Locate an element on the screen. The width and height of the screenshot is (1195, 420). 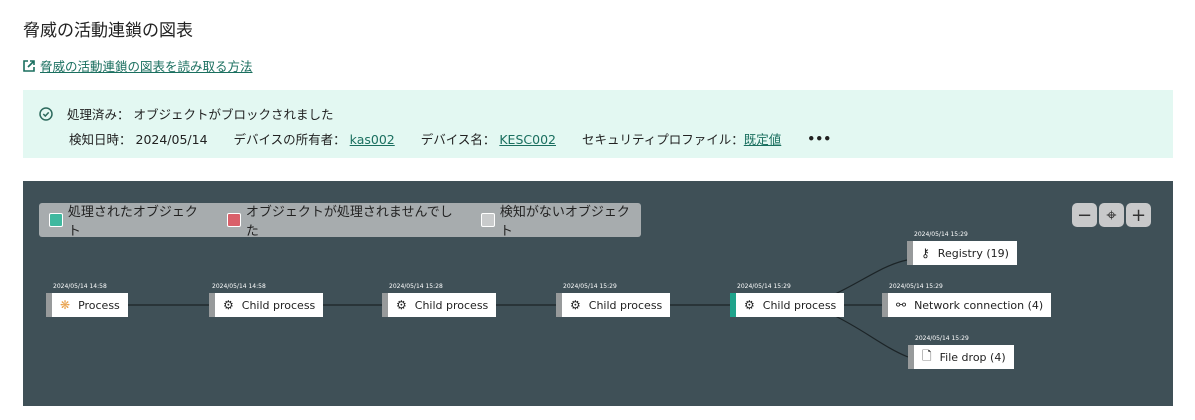
legend-label: オブジェクトが処理されませんでした is located at coordinates (349, 222).